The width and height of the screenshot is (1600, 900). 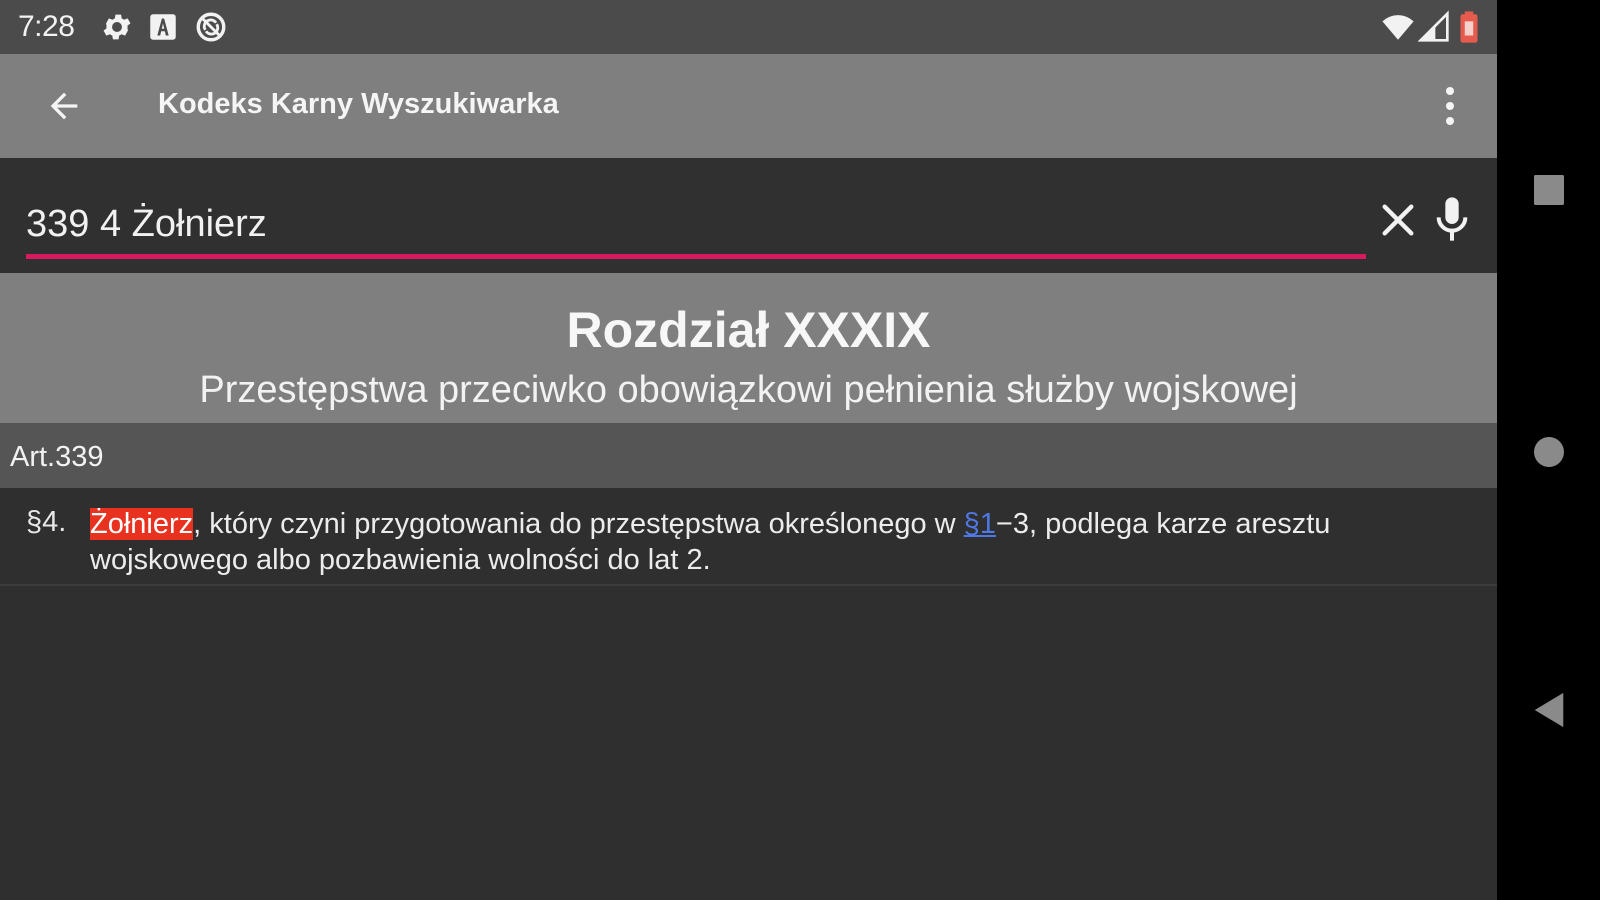 I want to click on home-icon, so click(x=1549, y=452).